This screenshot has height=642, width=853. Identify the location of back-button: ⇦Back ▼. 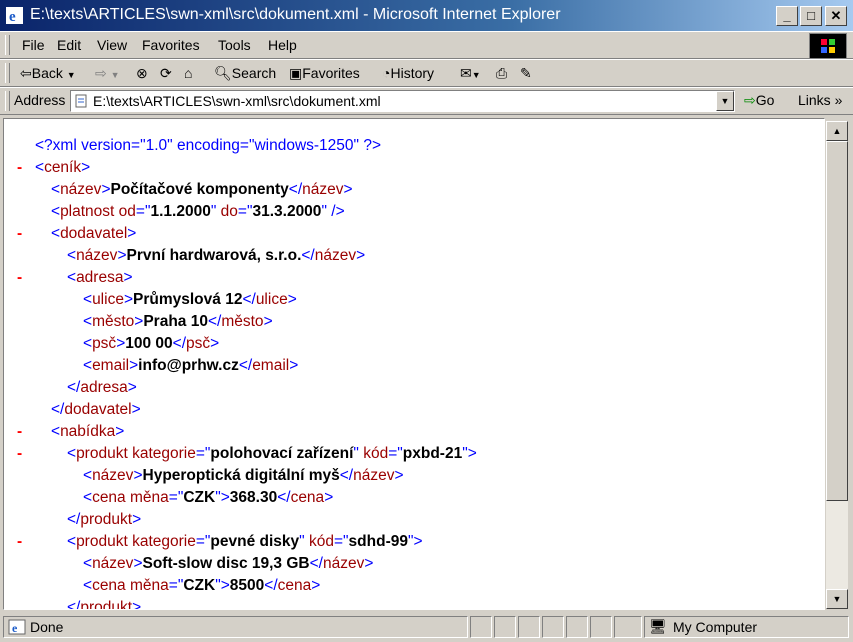
(48, 73).